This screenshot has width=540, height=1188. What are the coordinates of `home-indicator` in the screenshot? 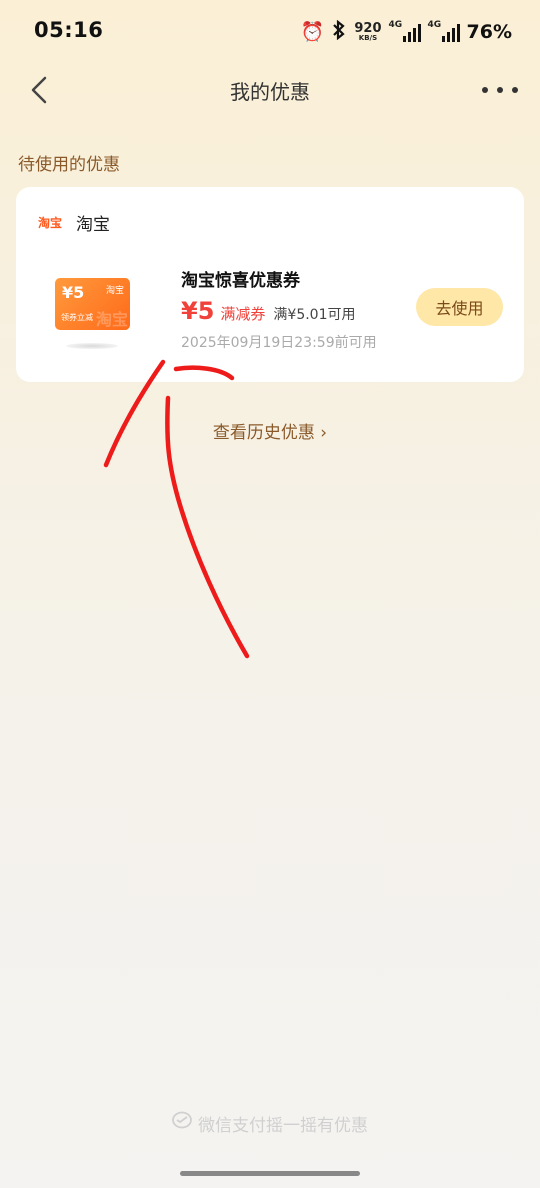 It's located at (270, 1173).